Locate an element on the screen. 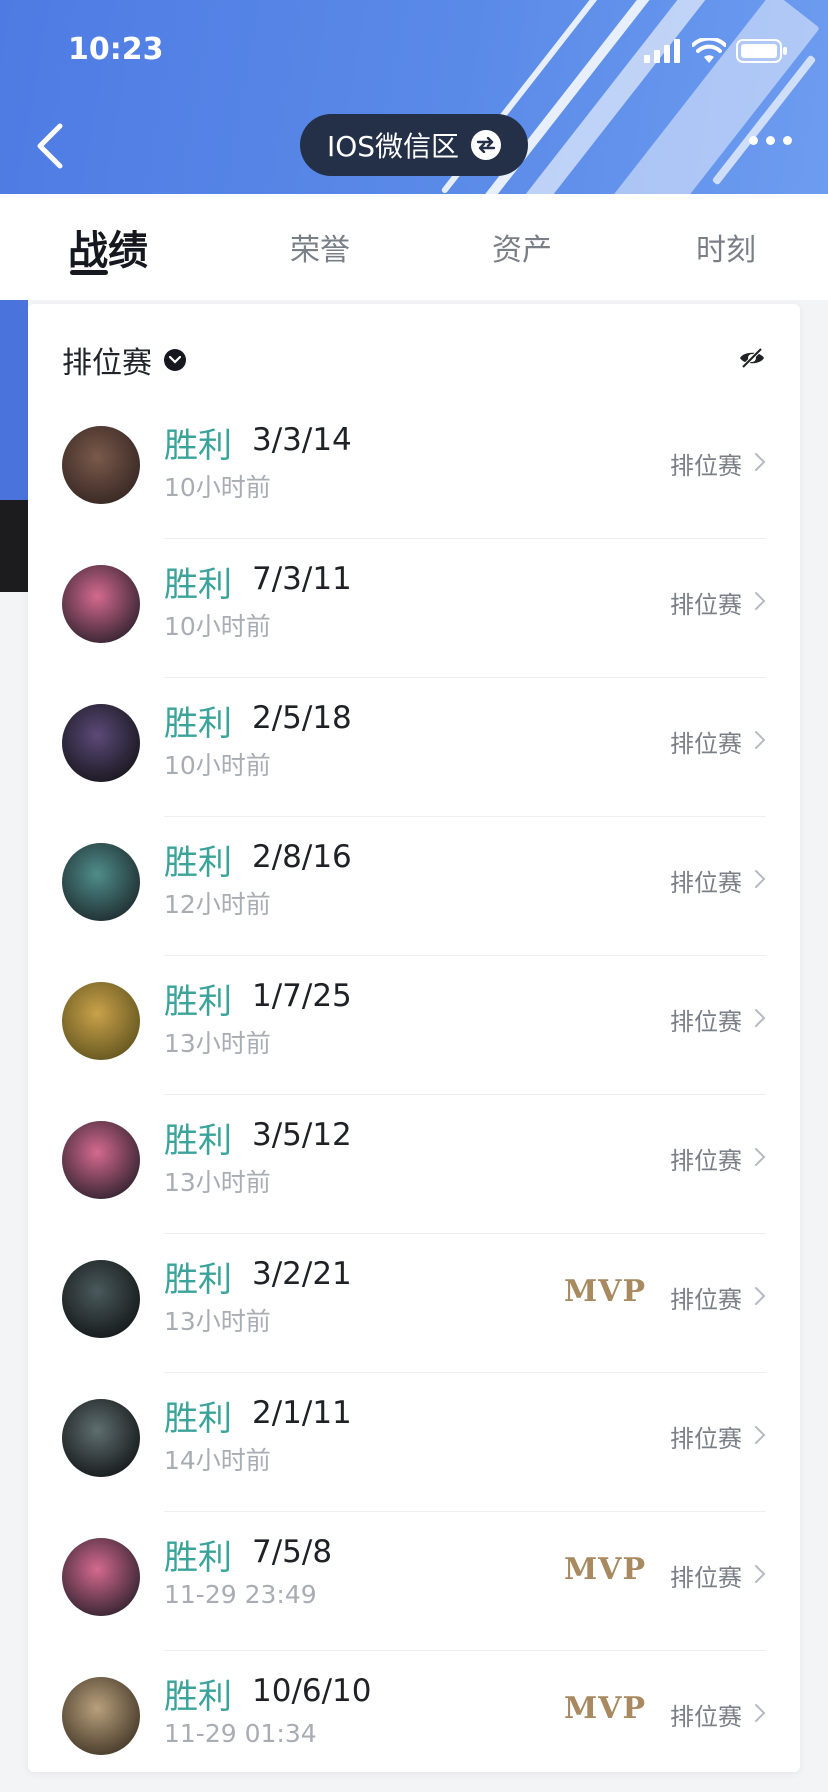 The image size is (828, 1792). wifi-icon is located at coordinates (709, 50).